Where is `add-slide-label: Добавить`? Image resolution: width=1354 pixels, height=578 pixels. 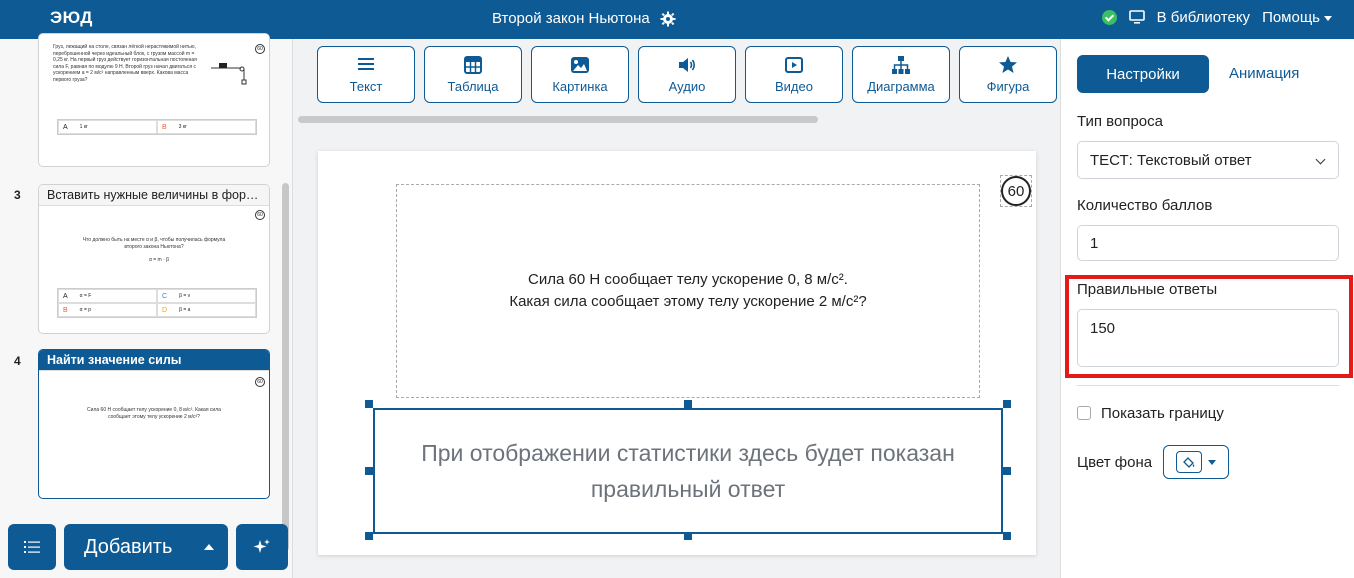
add-slide-label: Добавить is located at coordinates (128, 546).